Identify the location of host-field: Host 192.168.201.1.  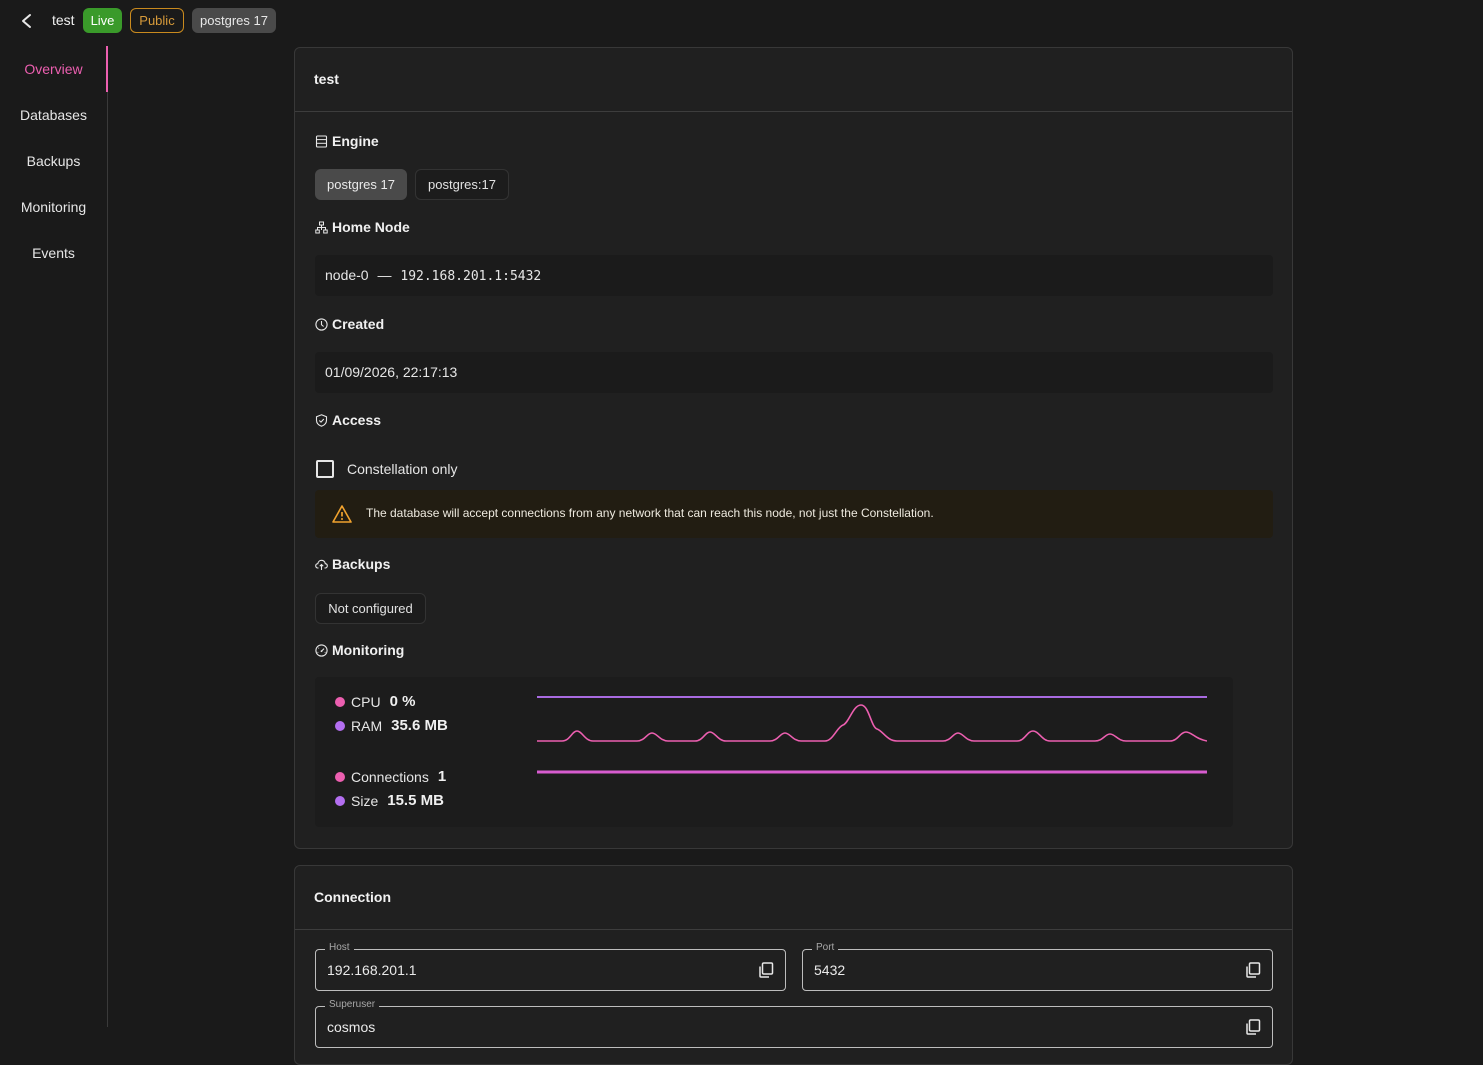
(550, 966).